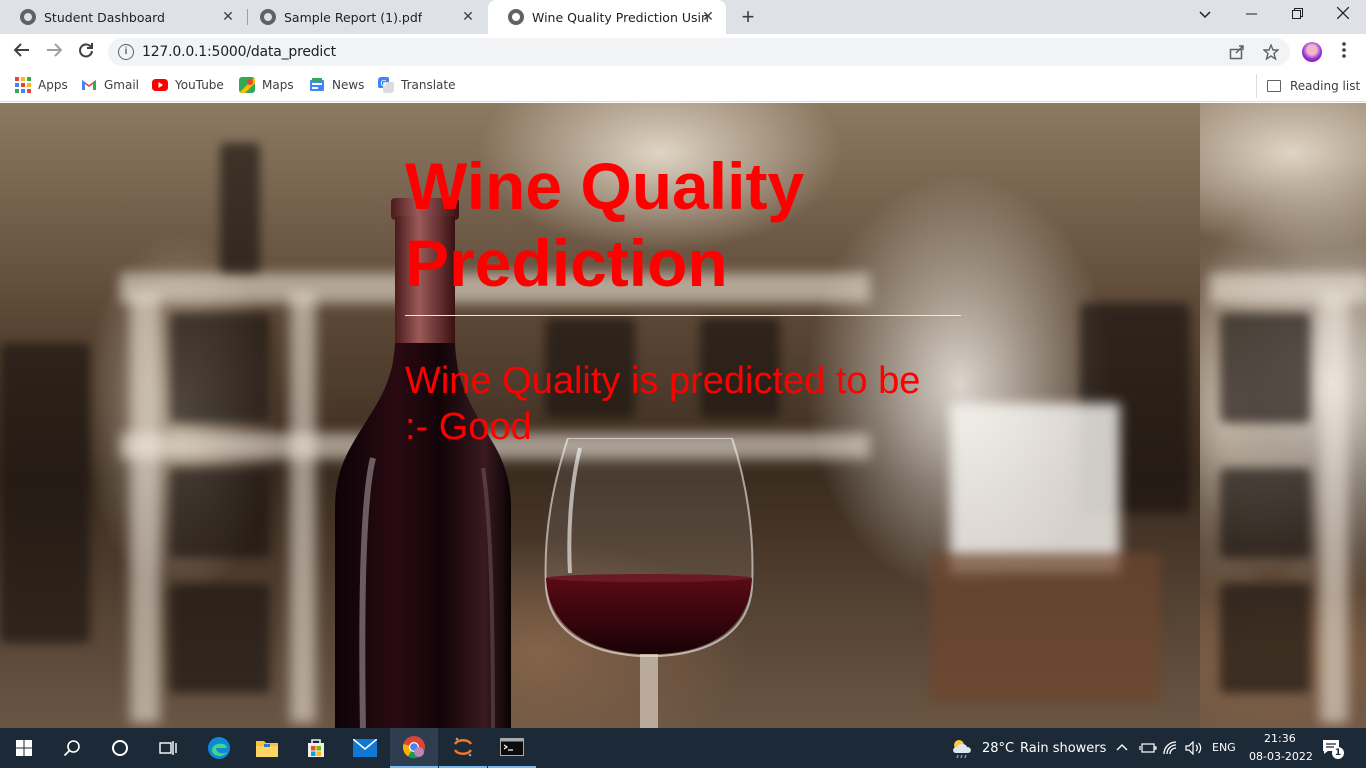  Describe the element at coordinates (1312, 52) in the screenshot. I see `profile-avatar` at that location.